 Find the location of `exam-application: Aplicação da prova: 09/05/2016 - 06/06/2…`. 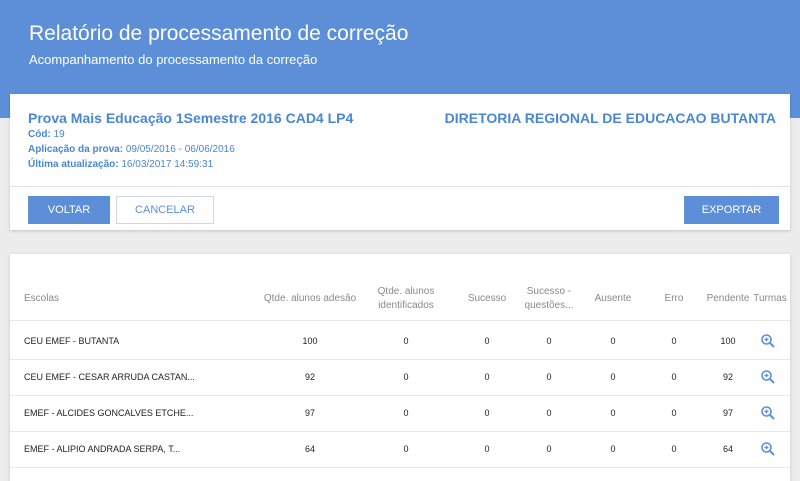

exam-application: Aplicação da prova: 09/05/2016 - 06/06/2… is located at coordinates (131, 149).